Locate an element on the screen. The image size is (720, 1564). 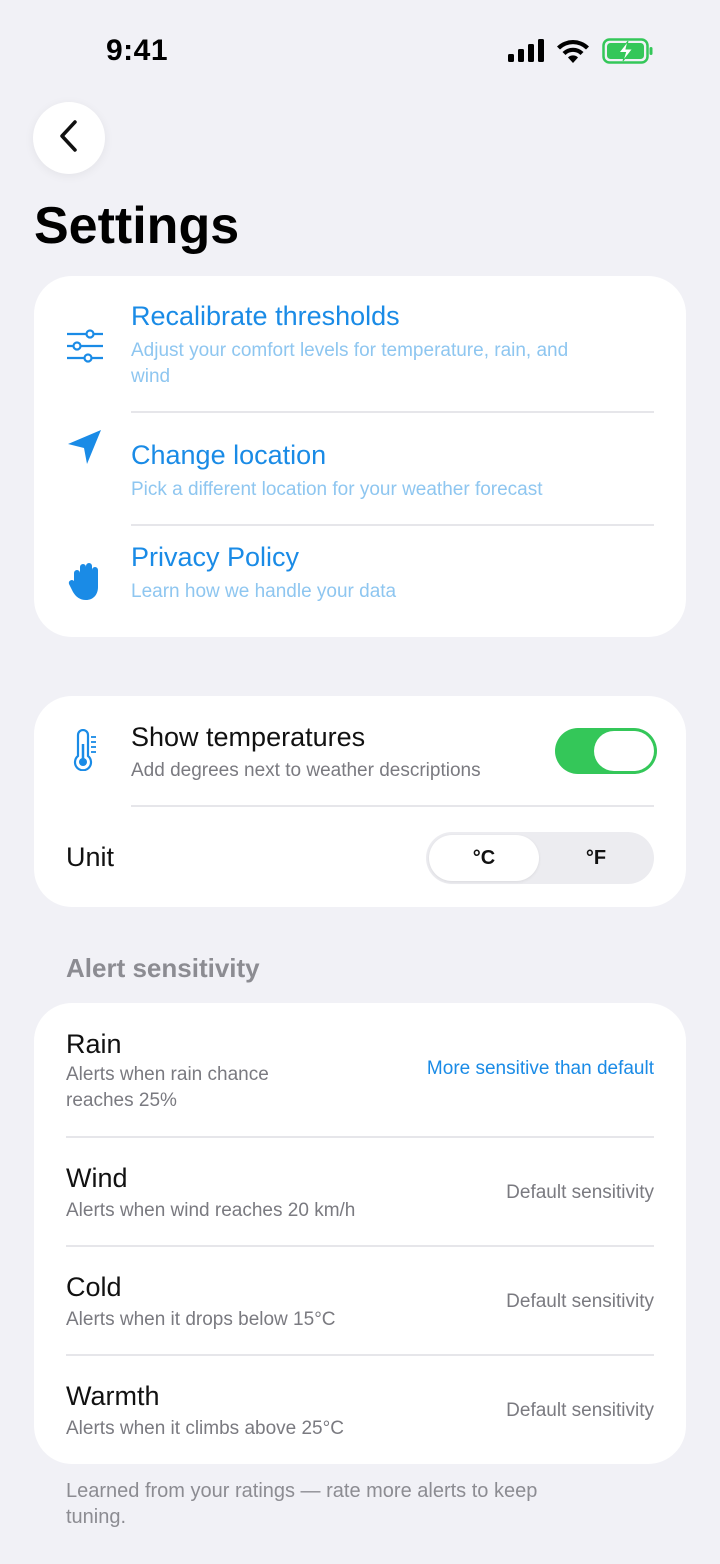
alert-status: More sensitive than default is located at coordinates (540, 1068).